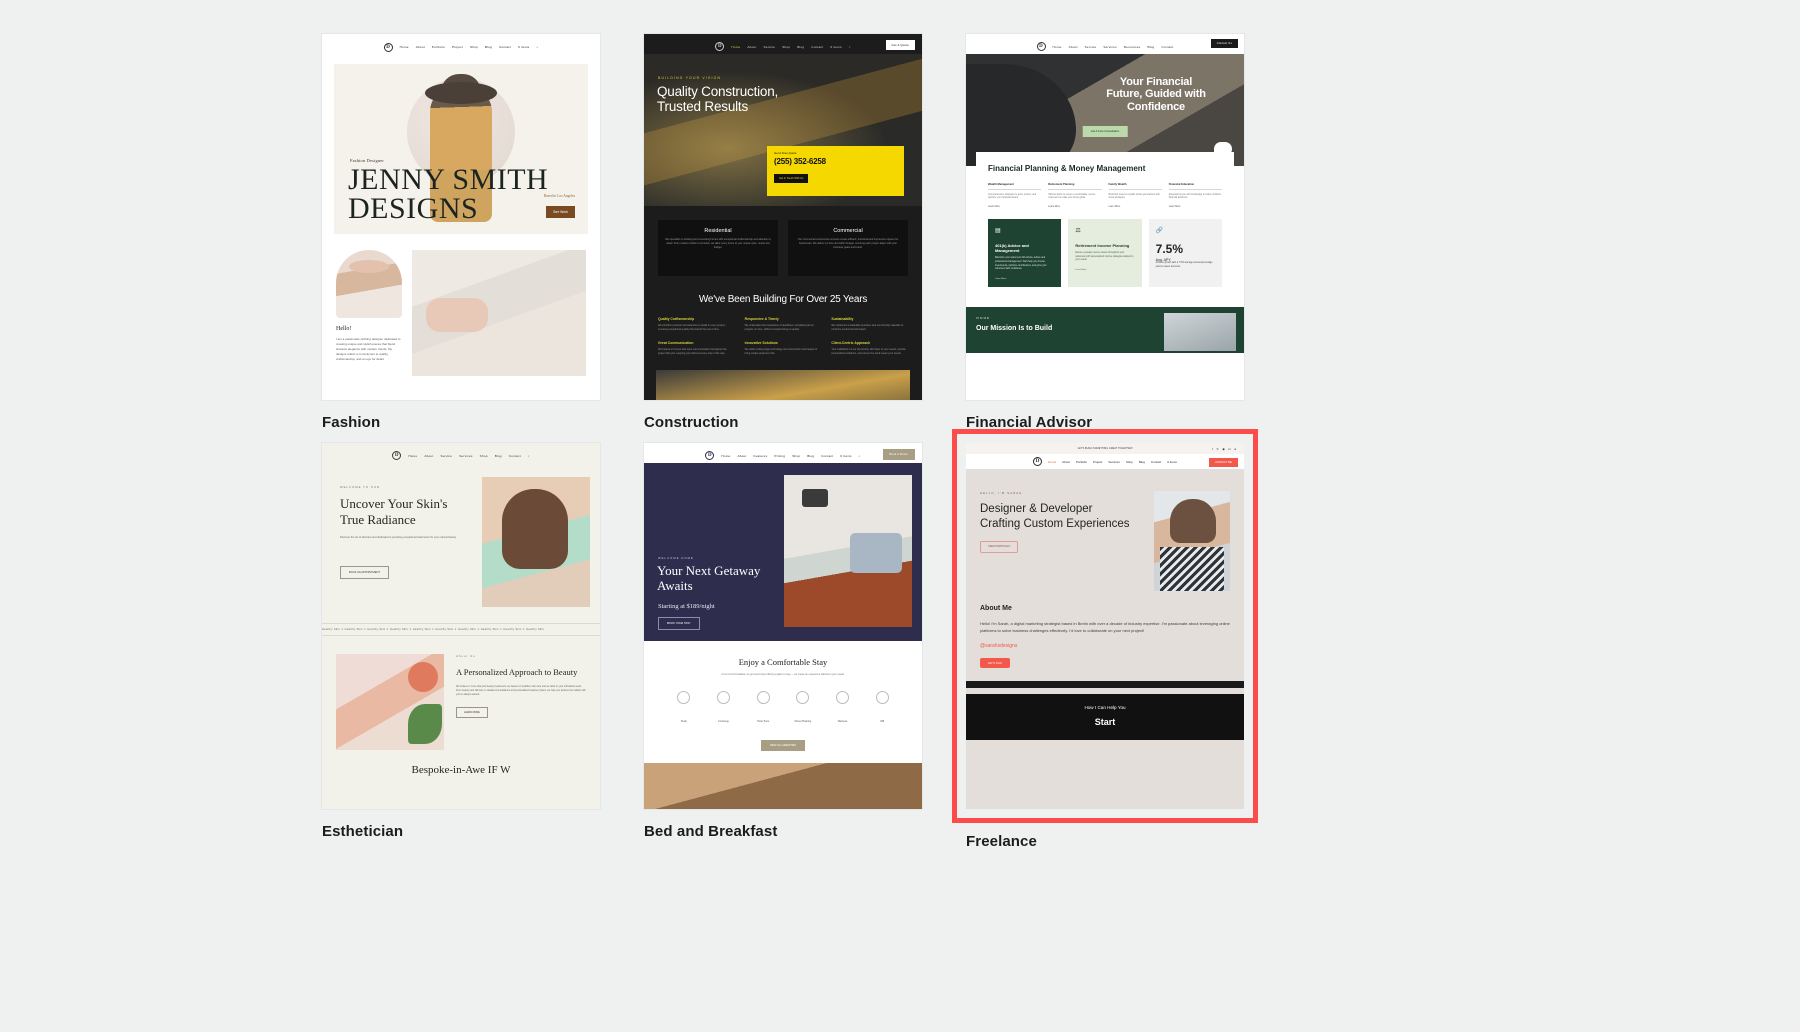  I want to click on amenity-label: Dinner Booking, so click(803, 722).